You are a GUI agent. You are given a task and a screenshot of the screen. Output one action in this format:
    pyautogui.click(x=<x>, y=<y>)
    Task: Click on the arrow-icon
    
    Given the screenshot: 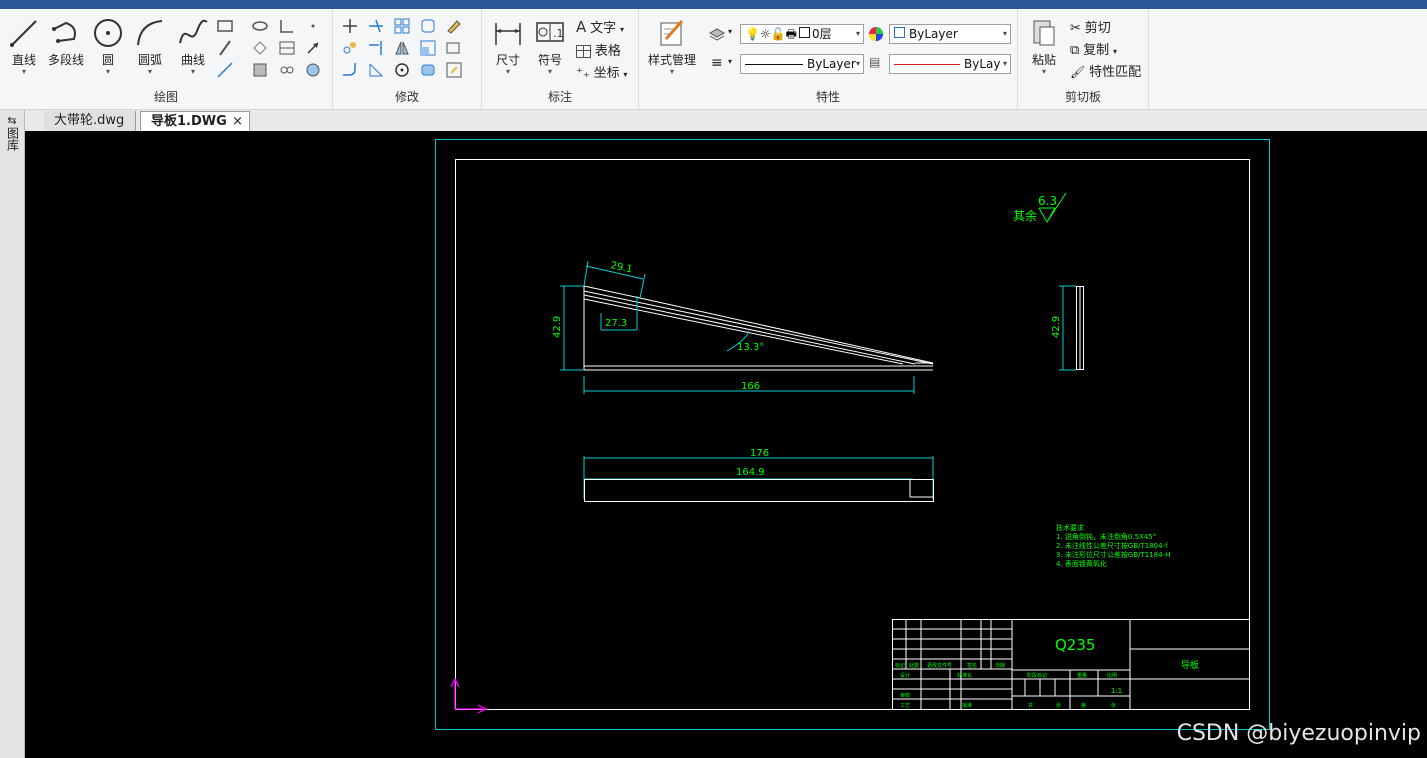 What is the action you would take?
    pyautogui.click(x=313, y=48)
    